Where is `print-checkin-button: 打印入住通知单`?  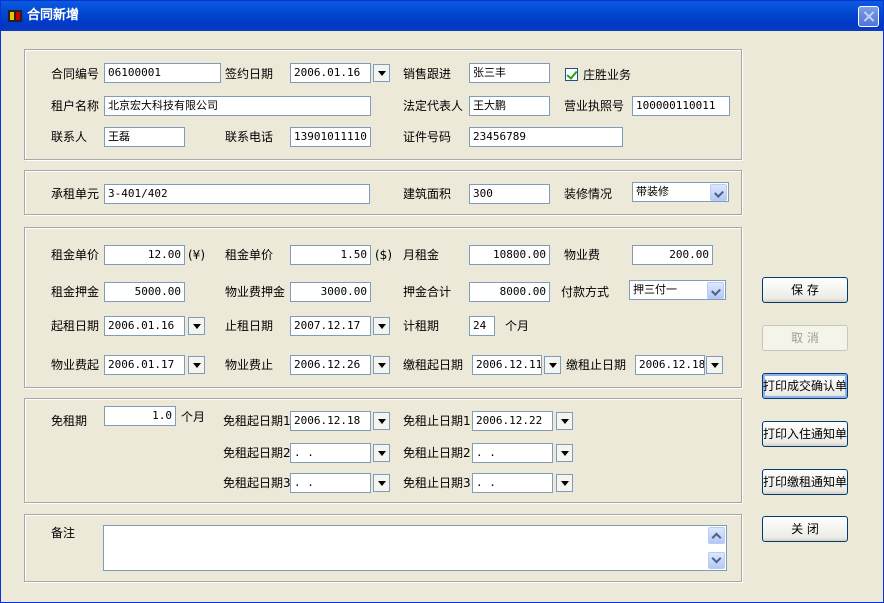
print-checkin-button: 打印入住通知单 is located at coordinates (805, 434).